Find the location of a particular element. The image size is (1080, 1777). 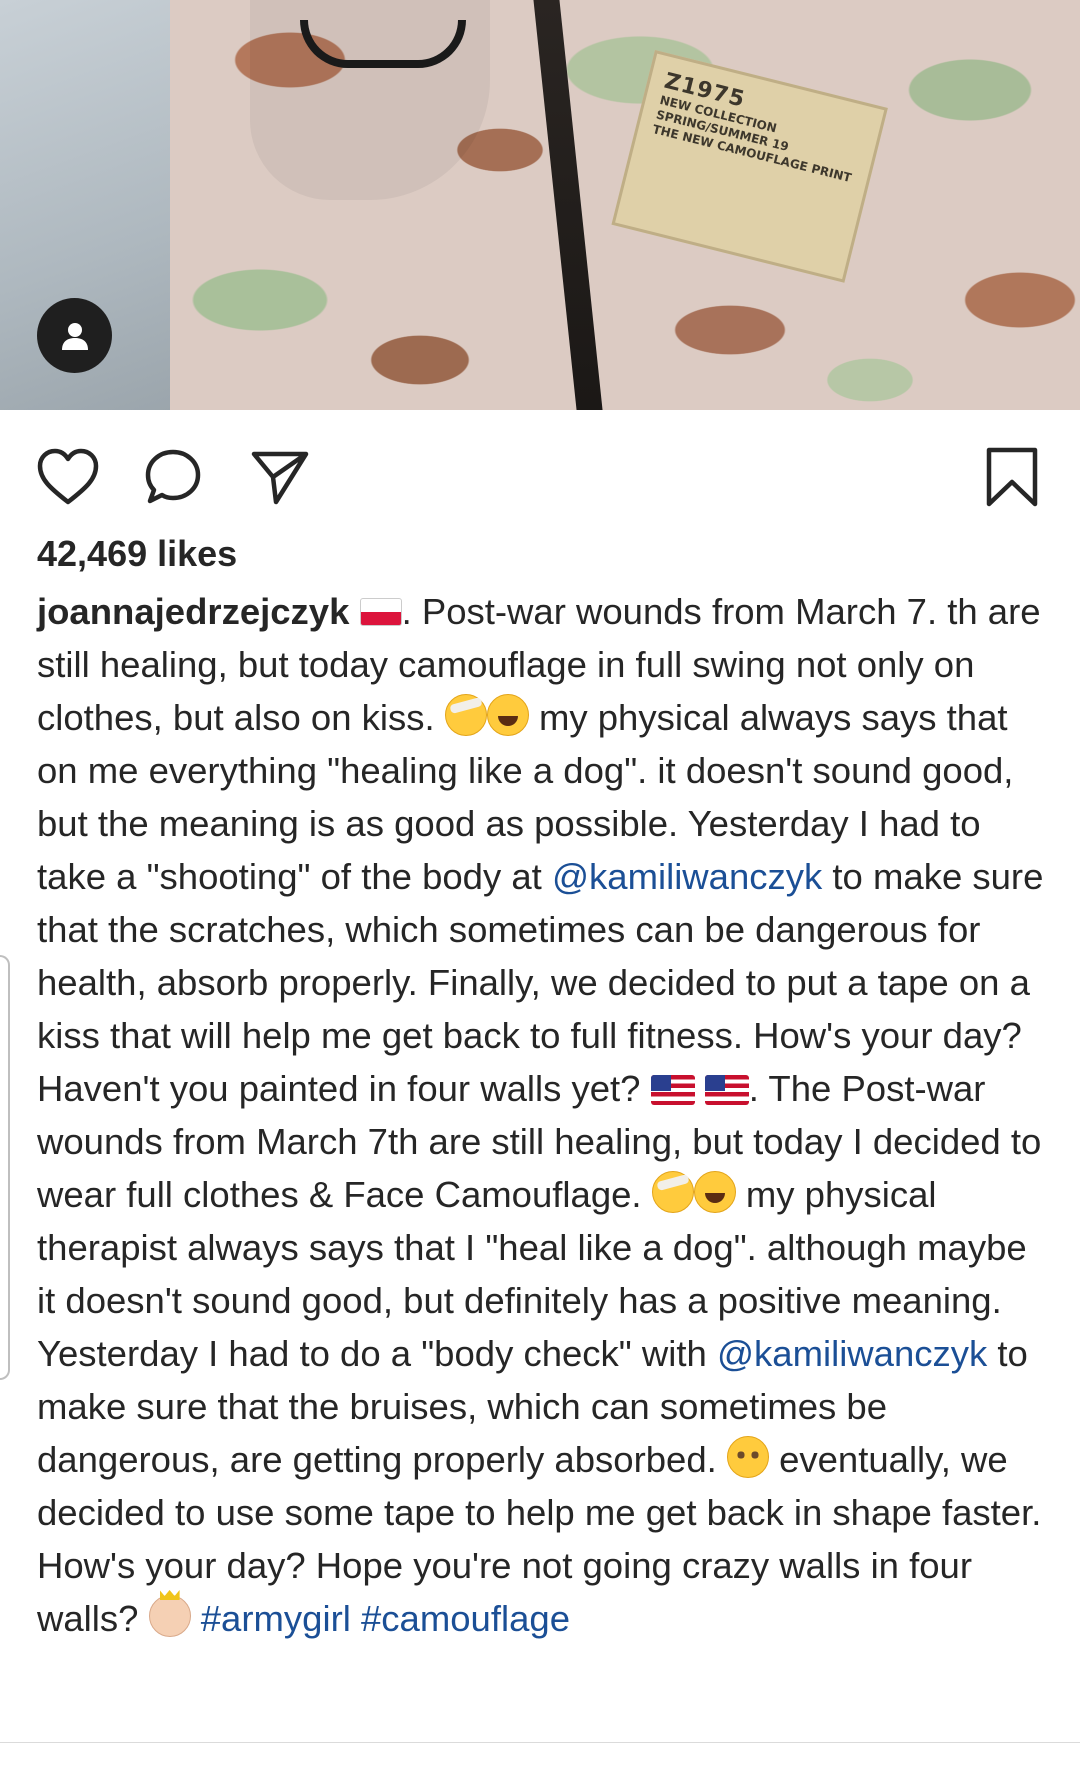

edge-panel-handle is located at coordinates (5, 1167).